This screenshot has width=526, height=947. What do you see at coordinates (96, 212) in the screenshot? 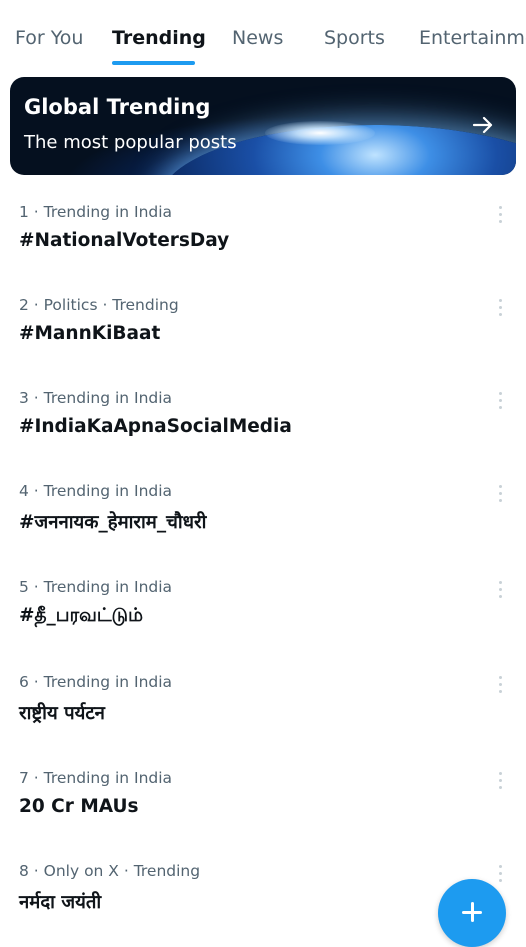
I see `trend-meta: 1 · Trending in India` at bounding box center [96, 212].